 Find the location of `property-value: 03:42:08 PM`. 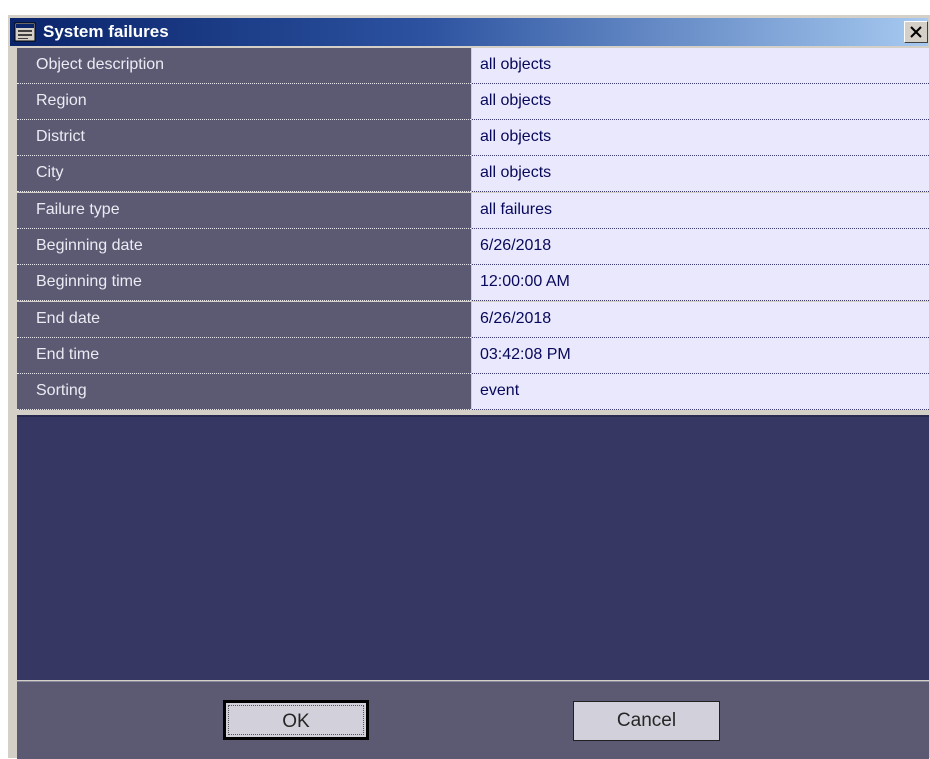

property-value: 03:42:08 PM is located at coordinates (700, 356).